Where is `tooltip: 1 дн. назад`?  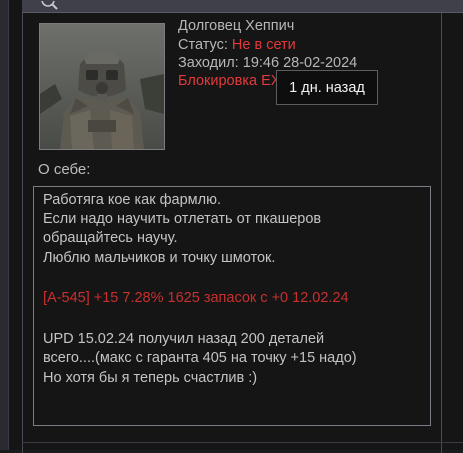
tooltip: 1 дн. назад is located at coordinates (327, 87).